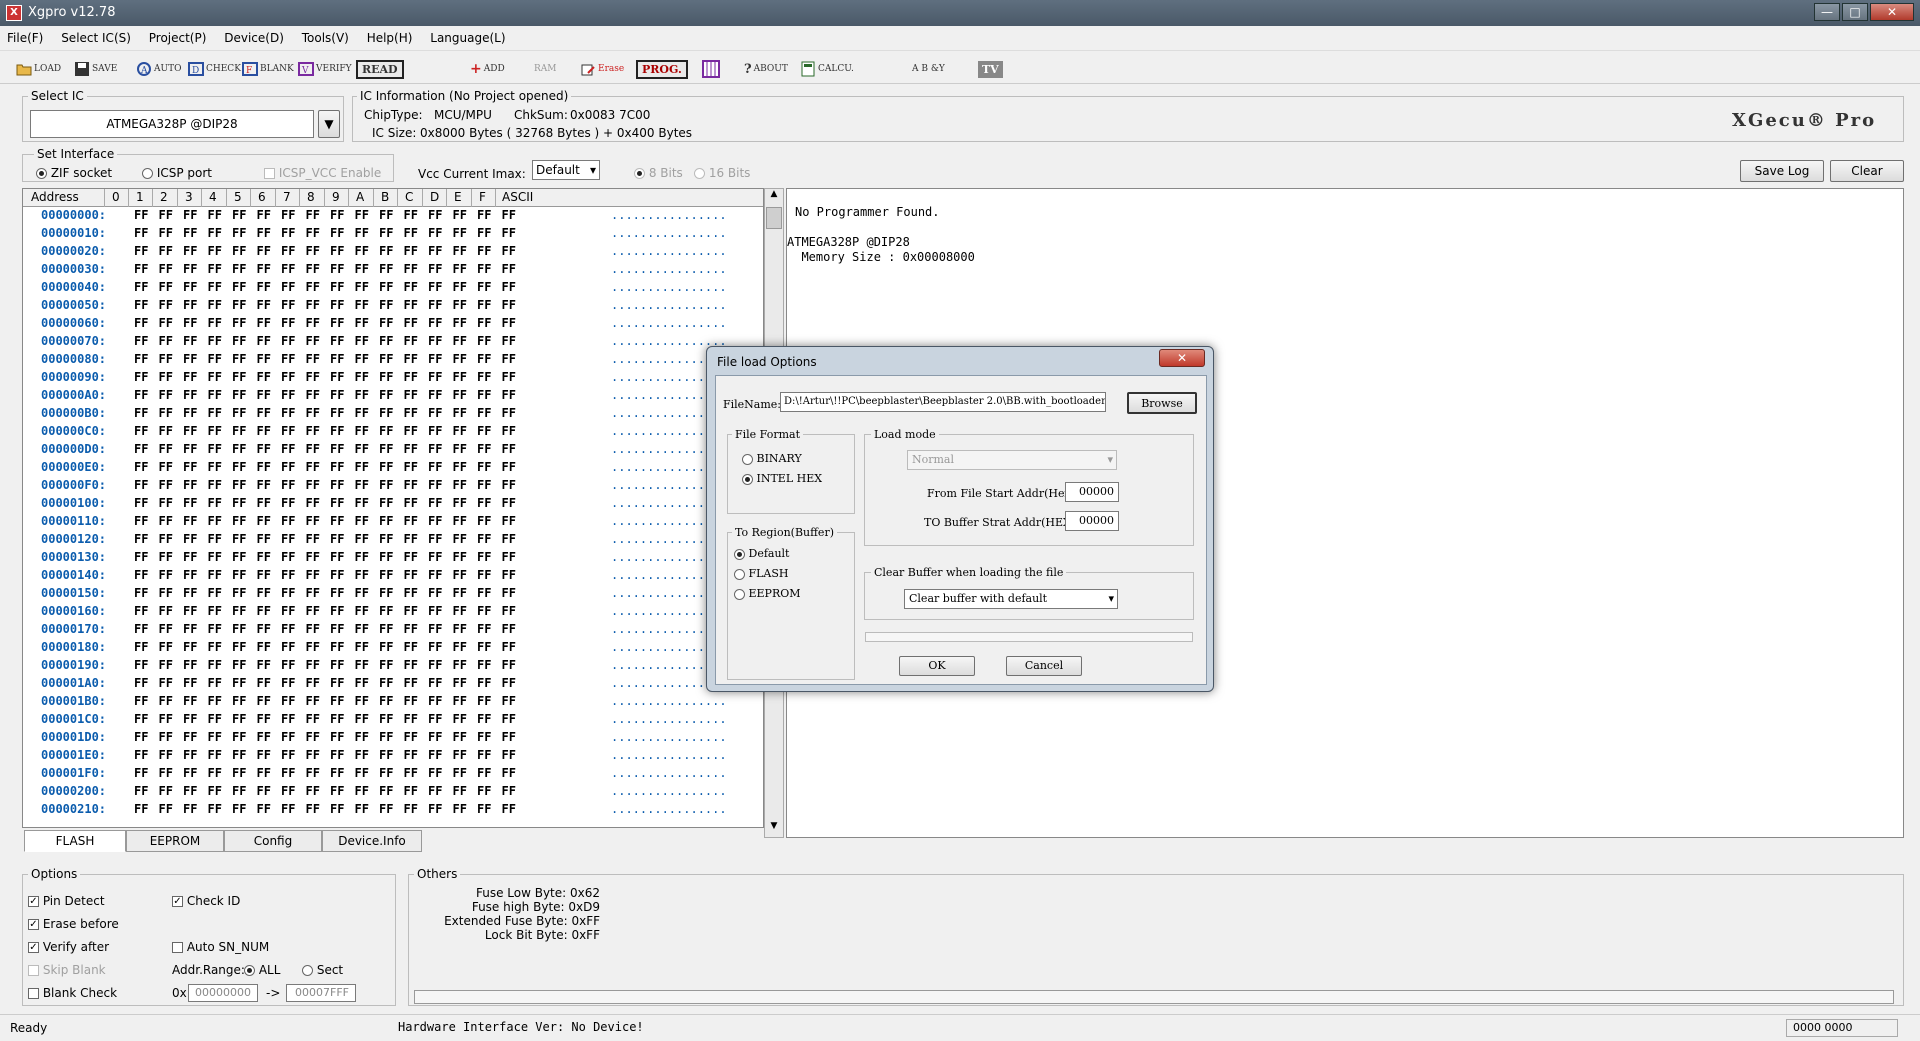 The width and height of the screenshot is (1920, 1041). What do you see at coordinates (772, 458) in the screenshot?
I see `binary-option: BINARY` at bounding box center [772, 458].